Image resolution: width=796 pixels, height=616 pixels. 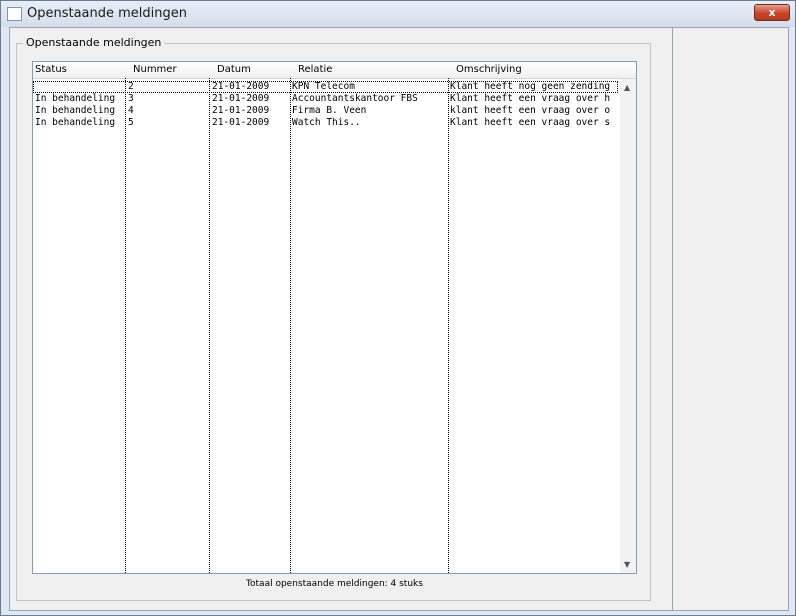 What do you see at coordinates (131, 86) in the screenshot?
I see `nummer-cell: 2` at bounding box center [131, 86].